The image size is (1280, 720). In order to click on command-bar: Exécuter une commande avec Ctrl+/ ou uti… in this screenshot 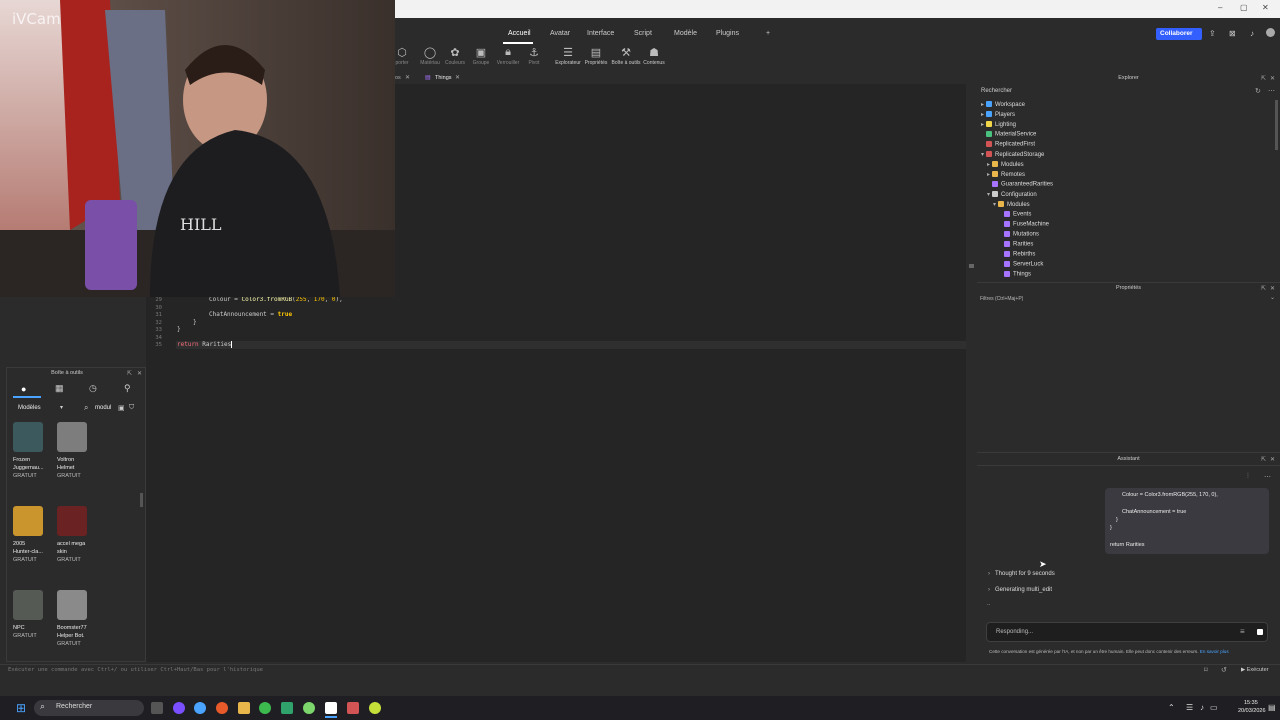, I will do `click(640, 670)`.